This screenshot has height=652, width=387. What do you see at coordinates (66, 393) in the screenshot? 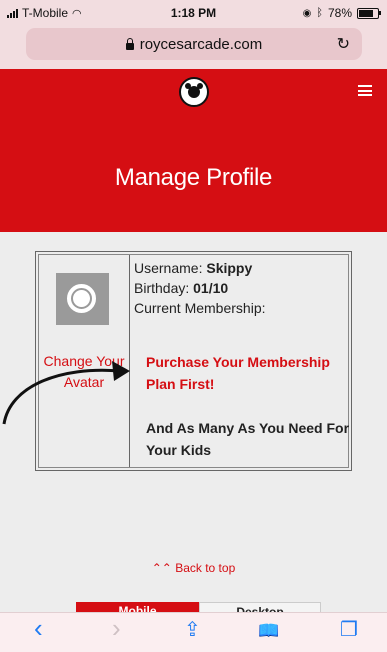
I see `annotation-arrow-icon` at bounding box center [66, 393].